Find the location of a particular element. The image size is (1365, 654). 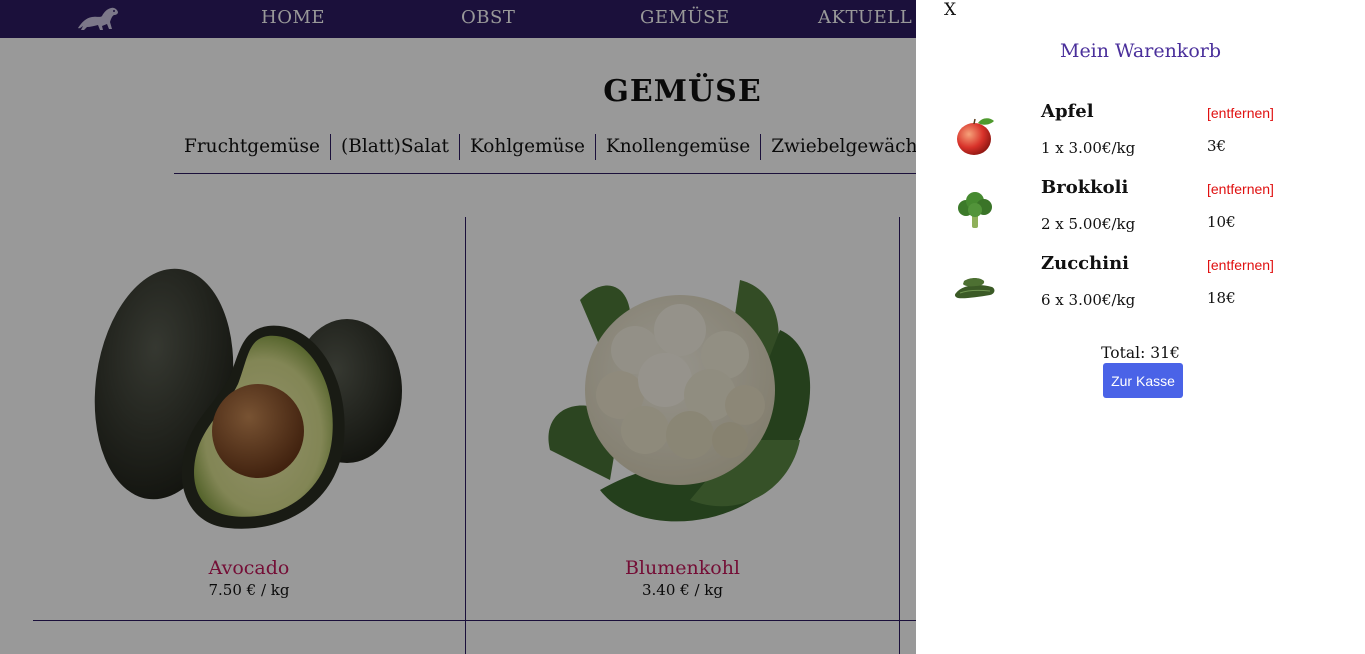

zucchini-icon is located at coordinates (974, 288).